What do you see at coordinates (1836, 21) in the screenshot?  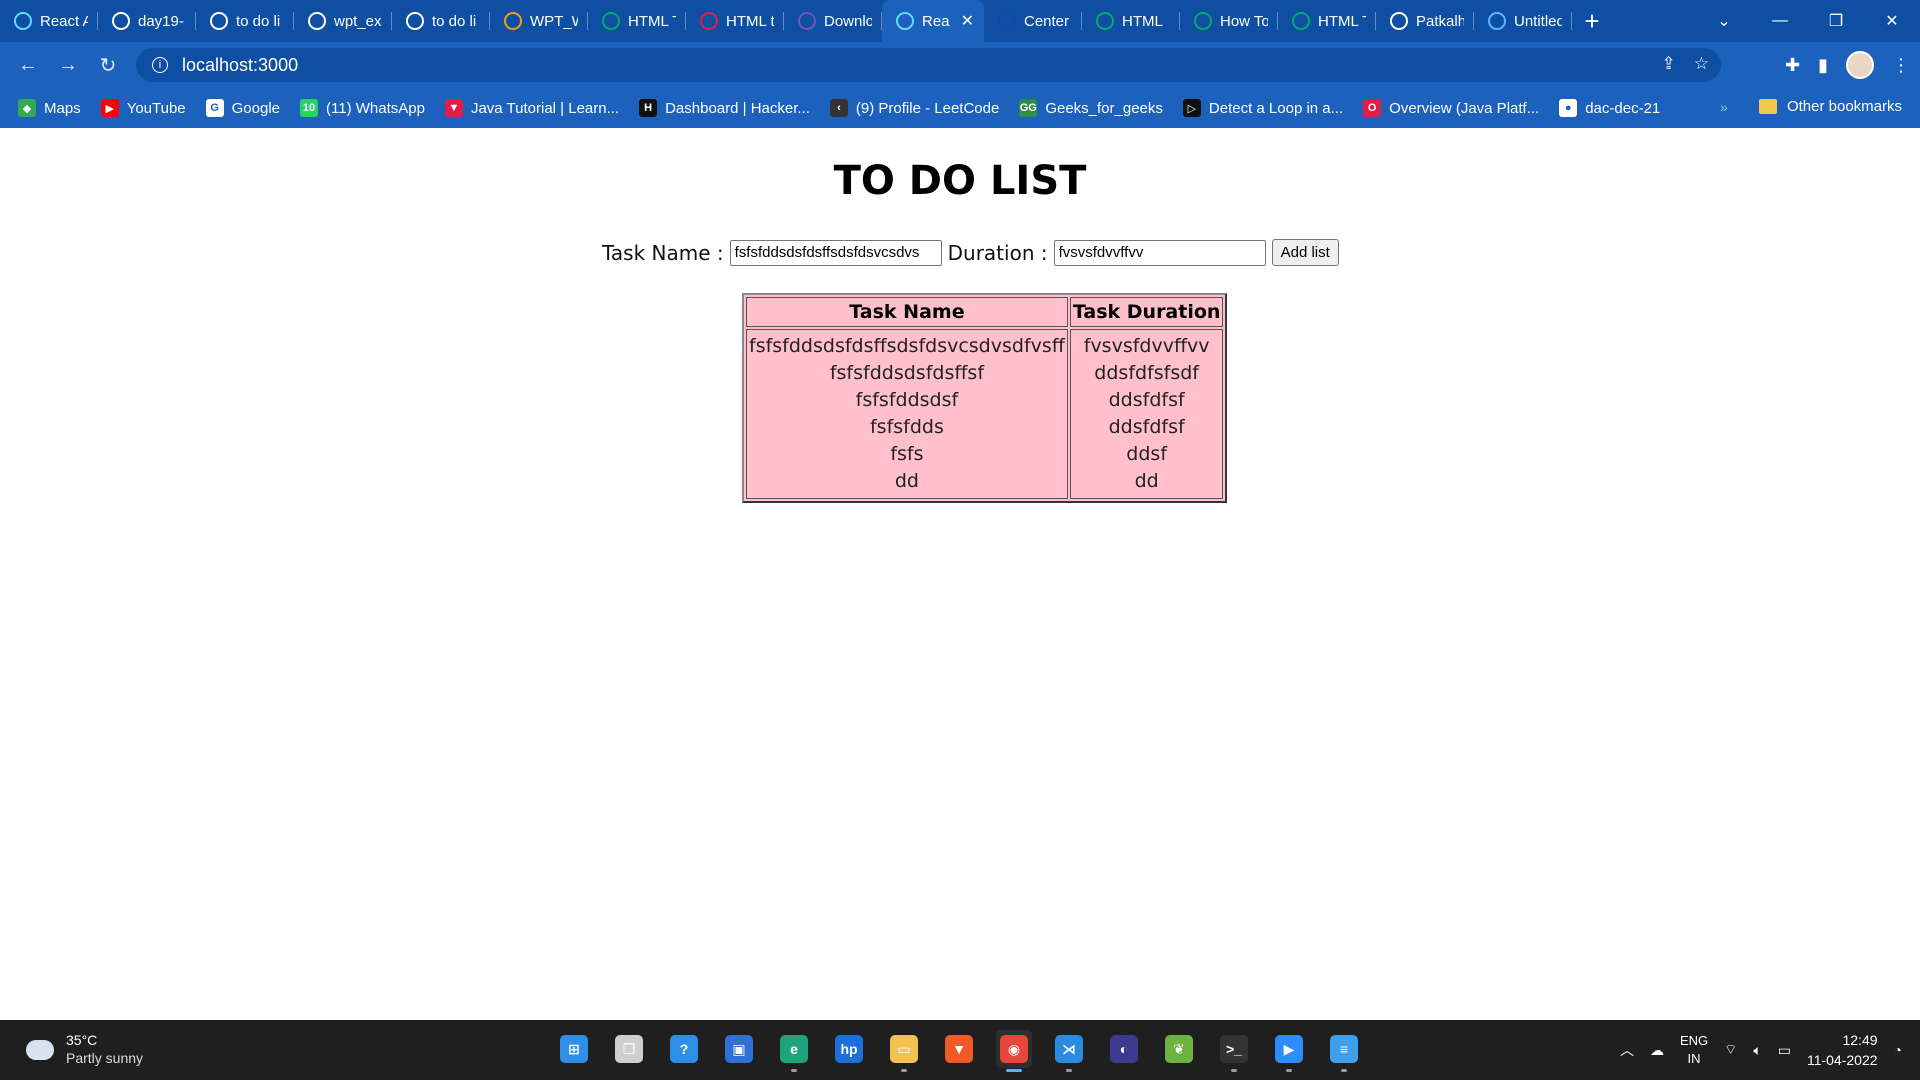 I see `restore-icon: ❐` at bounding box center [1836, 21].